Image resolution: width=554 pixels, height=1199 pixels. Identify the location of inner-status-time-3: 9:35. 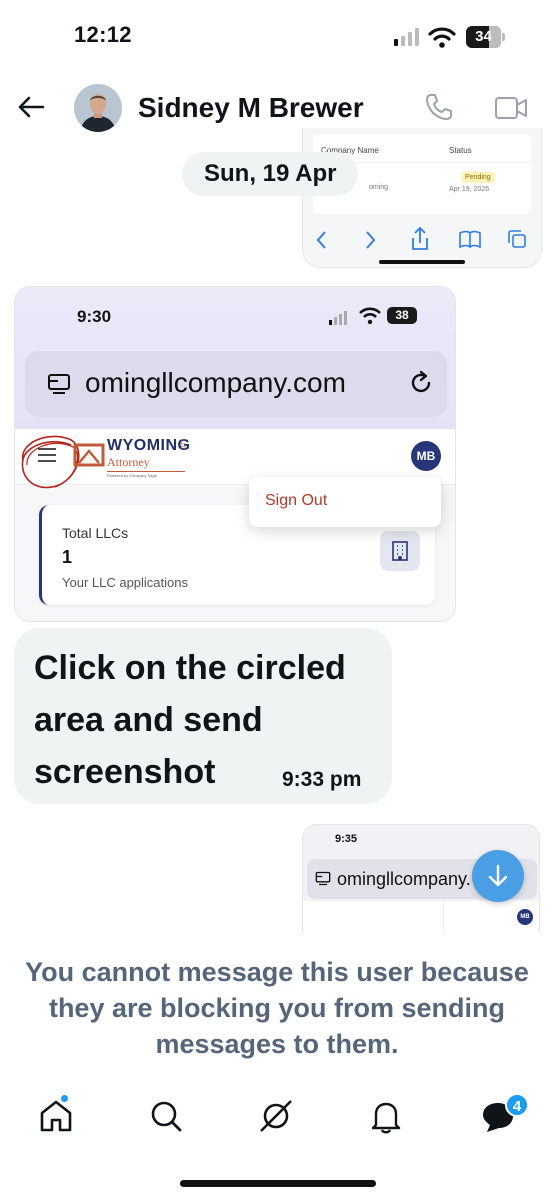
(346, 839).